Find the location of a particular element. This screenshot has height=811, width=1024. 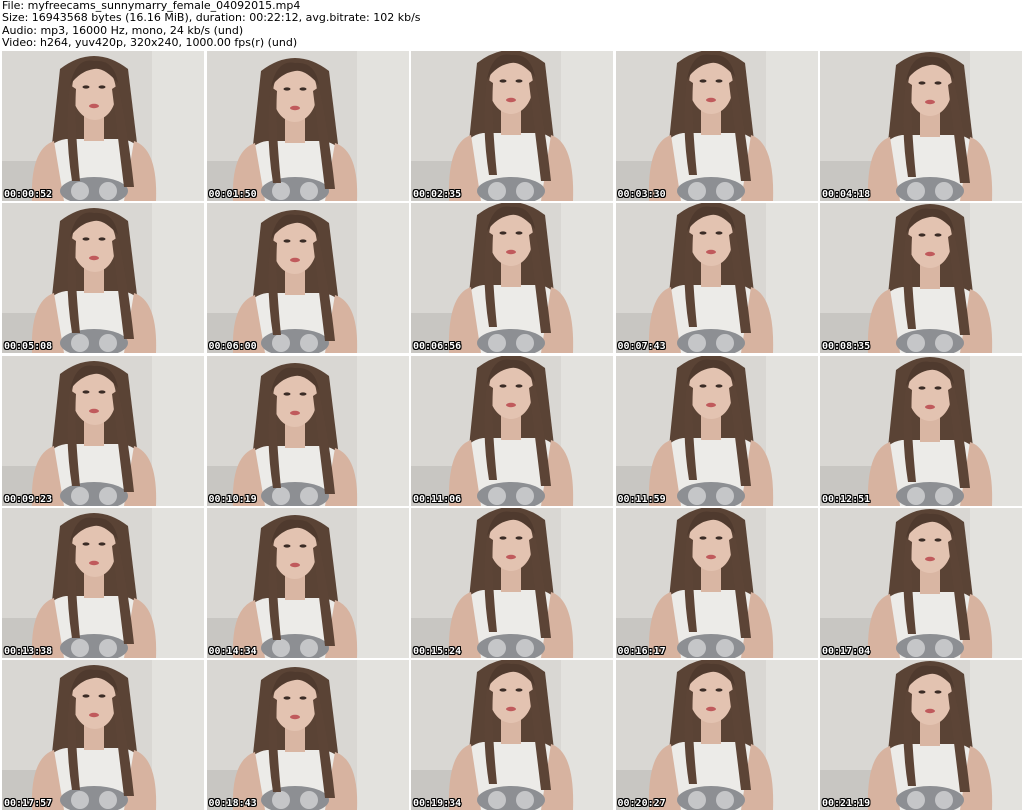

video-thumbnail: 00:15:24 is located at coordinates (512, 582).